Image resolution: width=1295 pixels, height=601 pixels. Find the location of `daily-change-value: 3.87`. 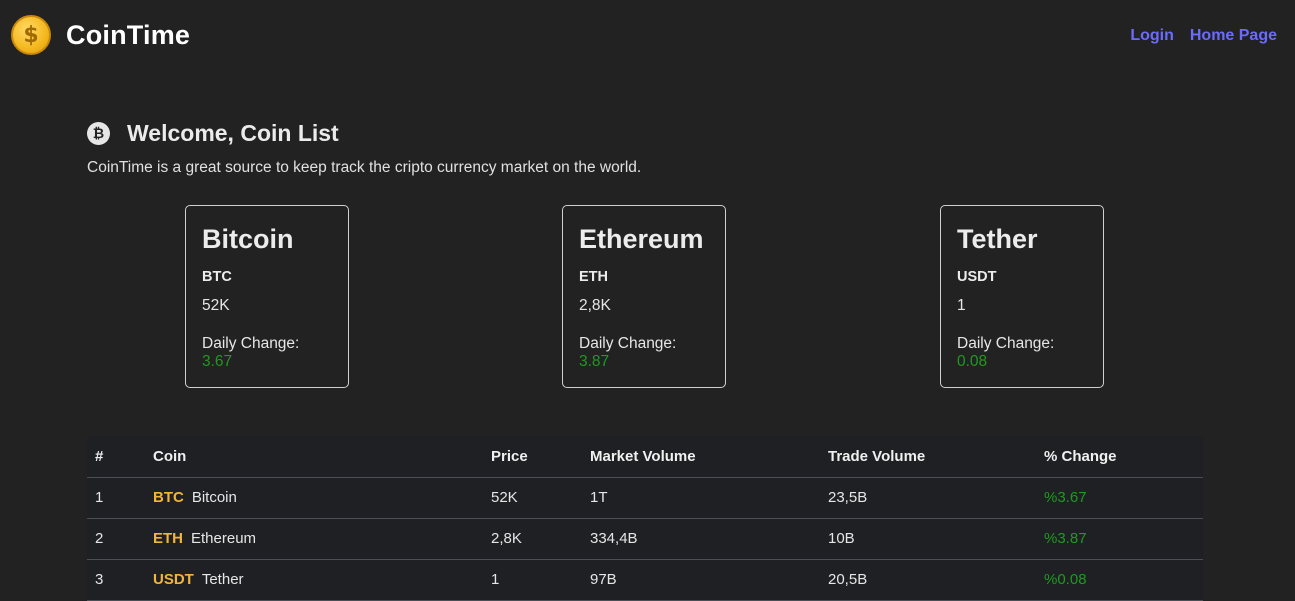

daily-change-value: 3.87 is located at coordinates (594, 361).